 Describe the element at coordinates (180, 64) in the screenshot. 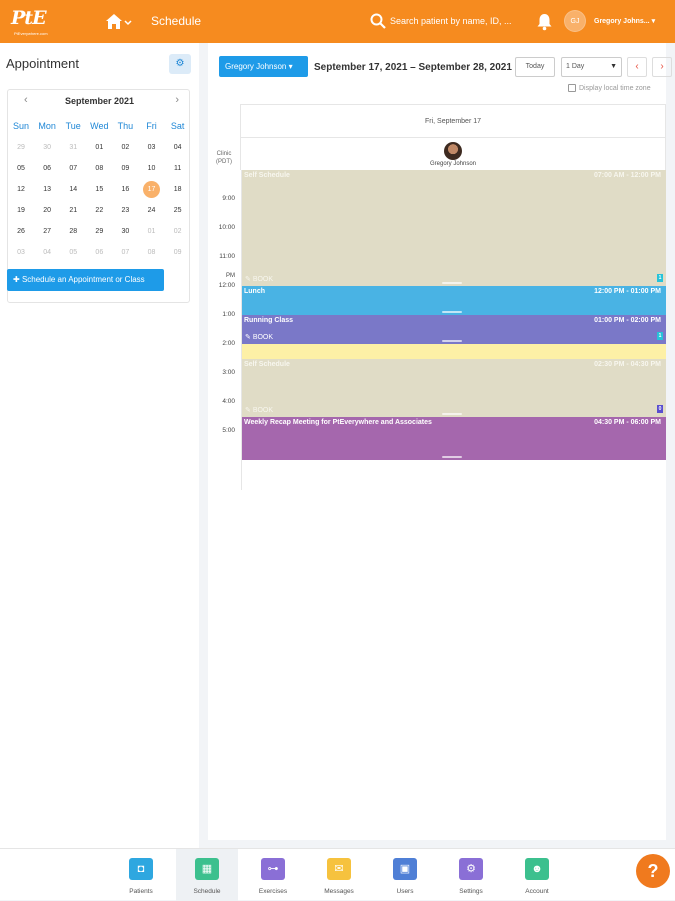

I see `sidebar-settings-button: ⚙` at that location.